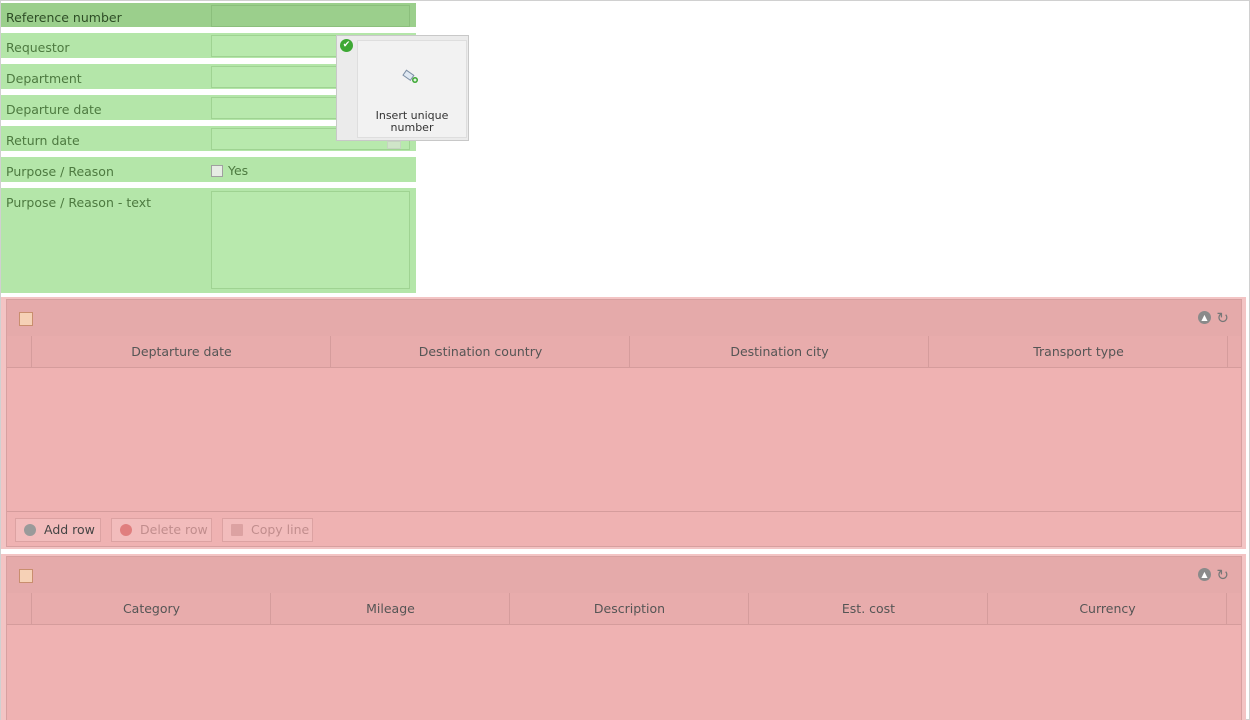  I want to click on return-date-label: Return date, so click(43, 140).